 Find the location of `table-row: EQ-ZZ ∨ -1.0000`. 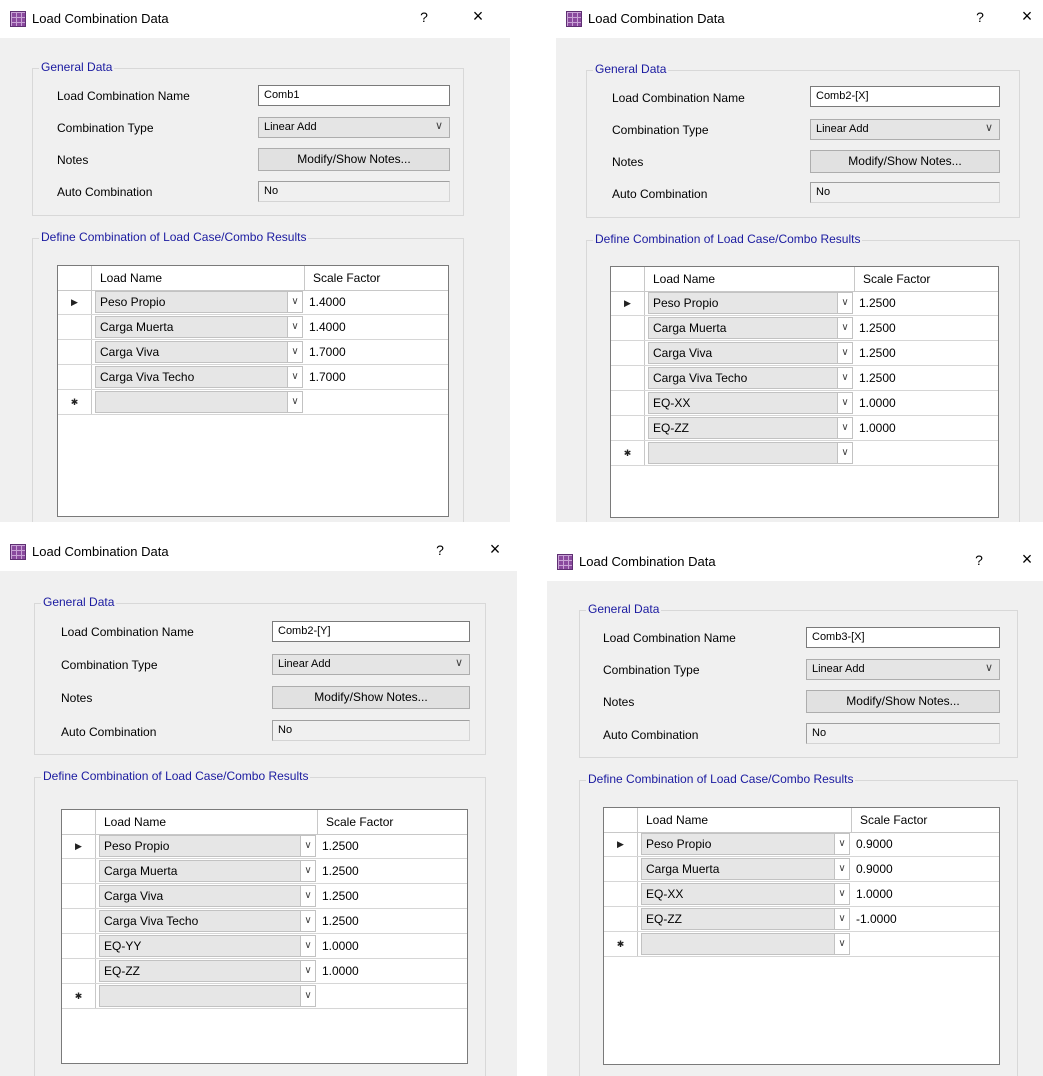

table-row: EQ-ZZ ∨ -1.0000 is located at coordinates (801, 919).